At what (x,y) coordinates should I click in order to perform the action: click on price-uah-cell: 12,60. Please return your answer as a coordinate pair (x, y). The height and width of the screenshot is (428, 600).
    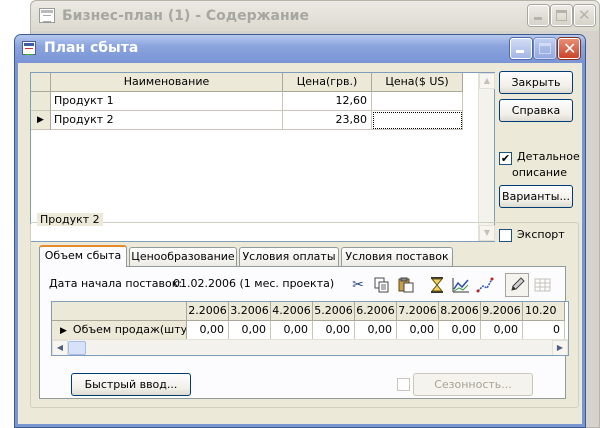
    Looking at the image, I should click on (327, 101).